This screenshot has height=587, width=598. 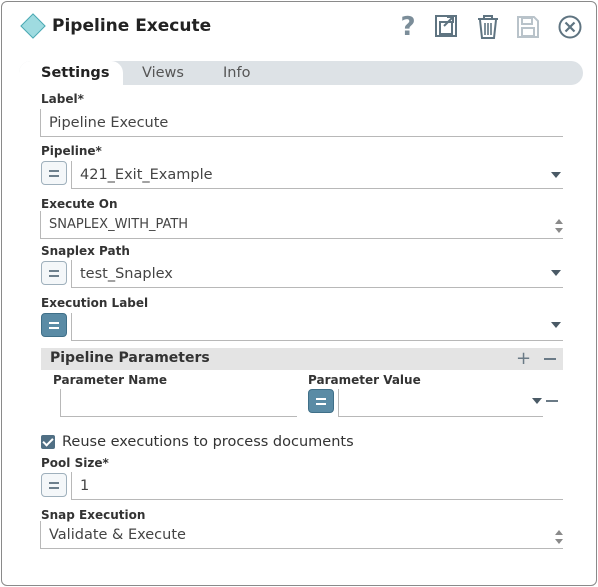 I want to click on snaplex-path-field-label: Snaplex Path, so click(x=85, y=251).